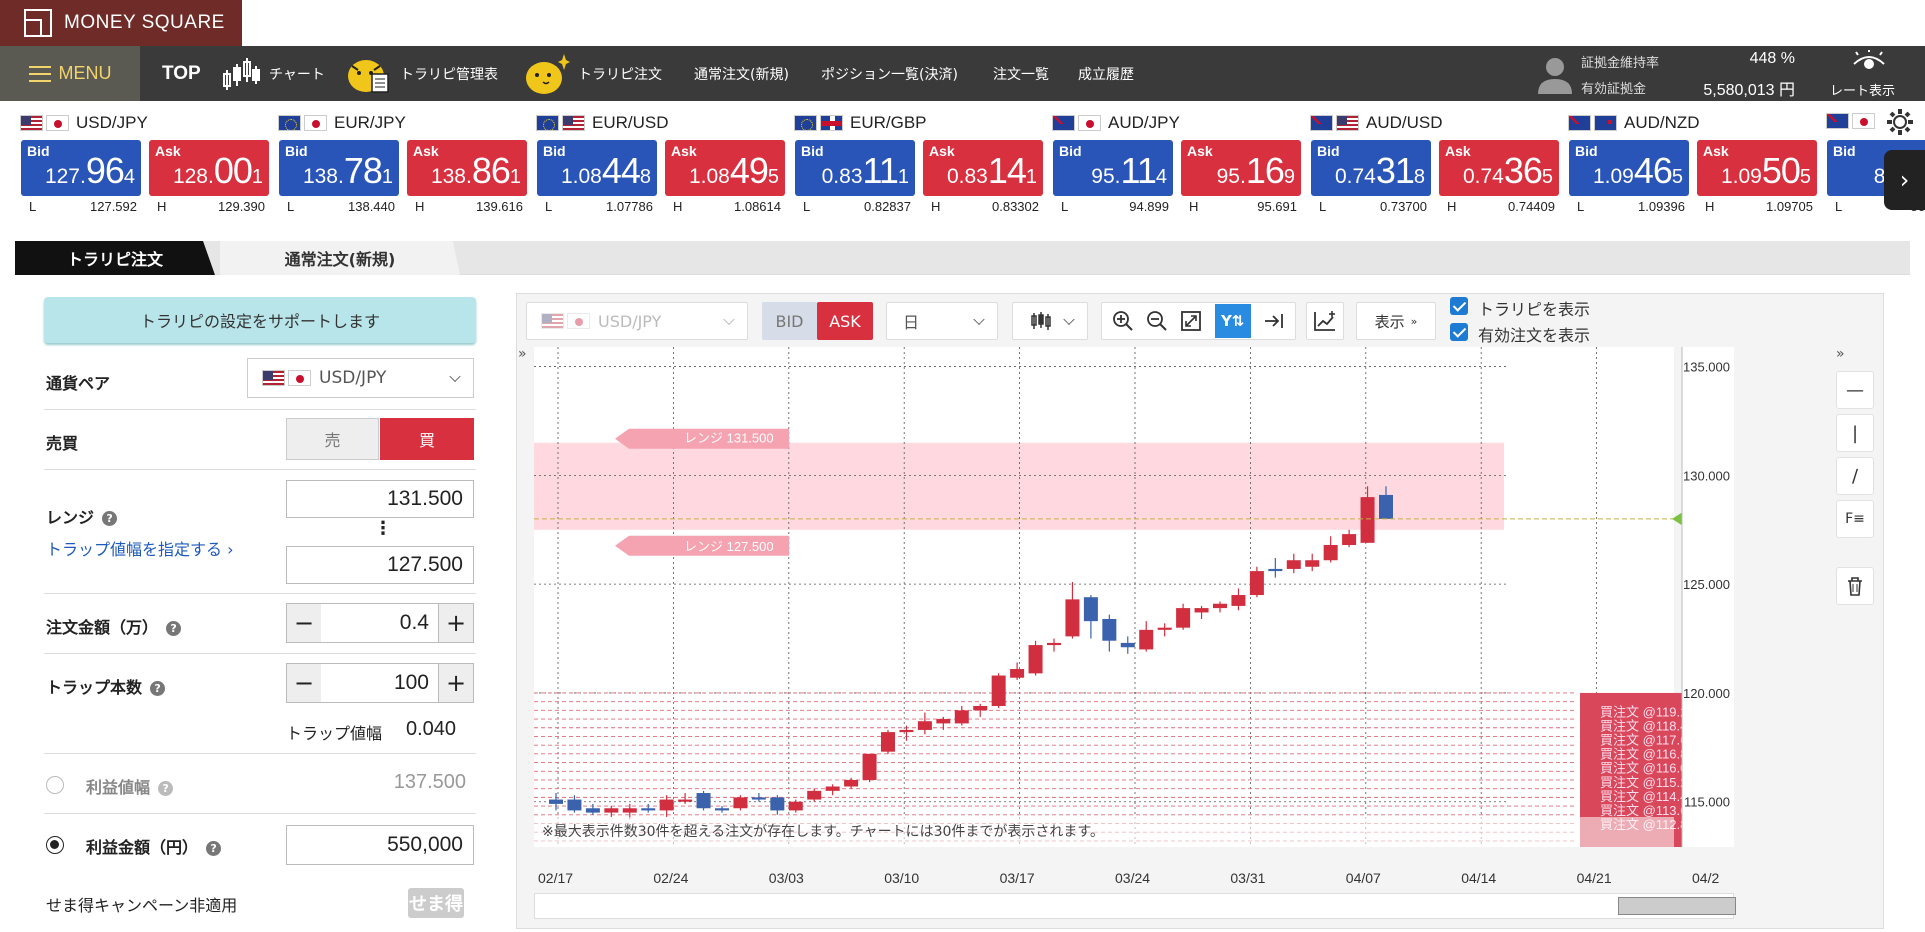 The height and width of the screenshot is (932, 1925). I want to click on range-label: レンジ?, so click(82, 516).